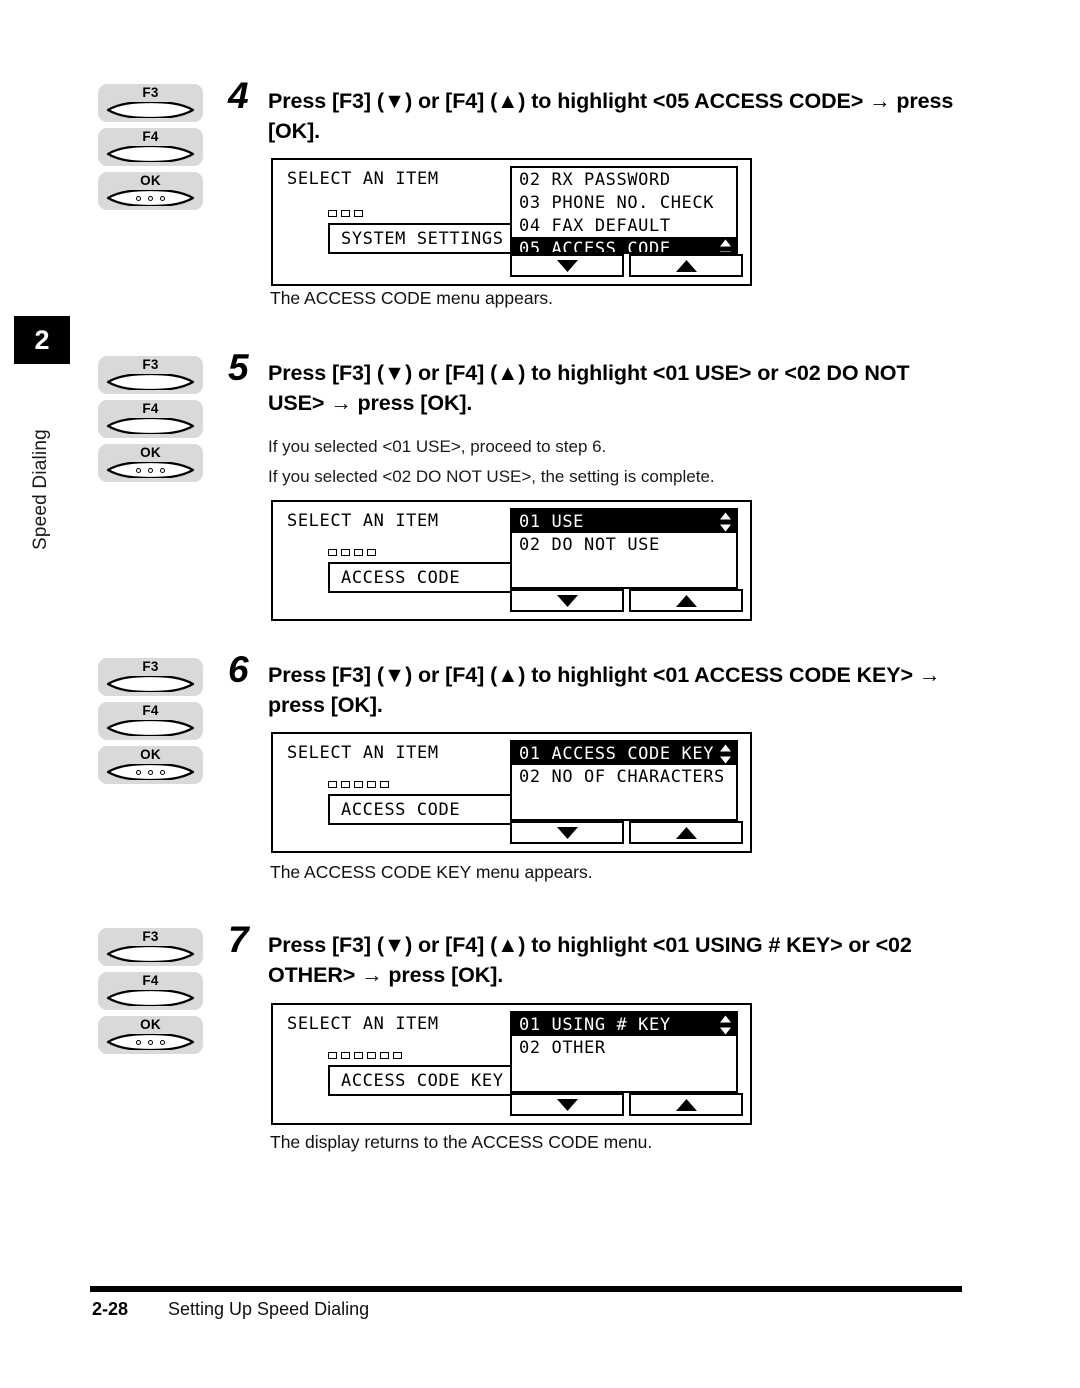  What do you see at coordinates (595, 246) in the screenshot?
I see `lcd-option-label: 05 ACCESS CODE` at bounding box center [595, 246].